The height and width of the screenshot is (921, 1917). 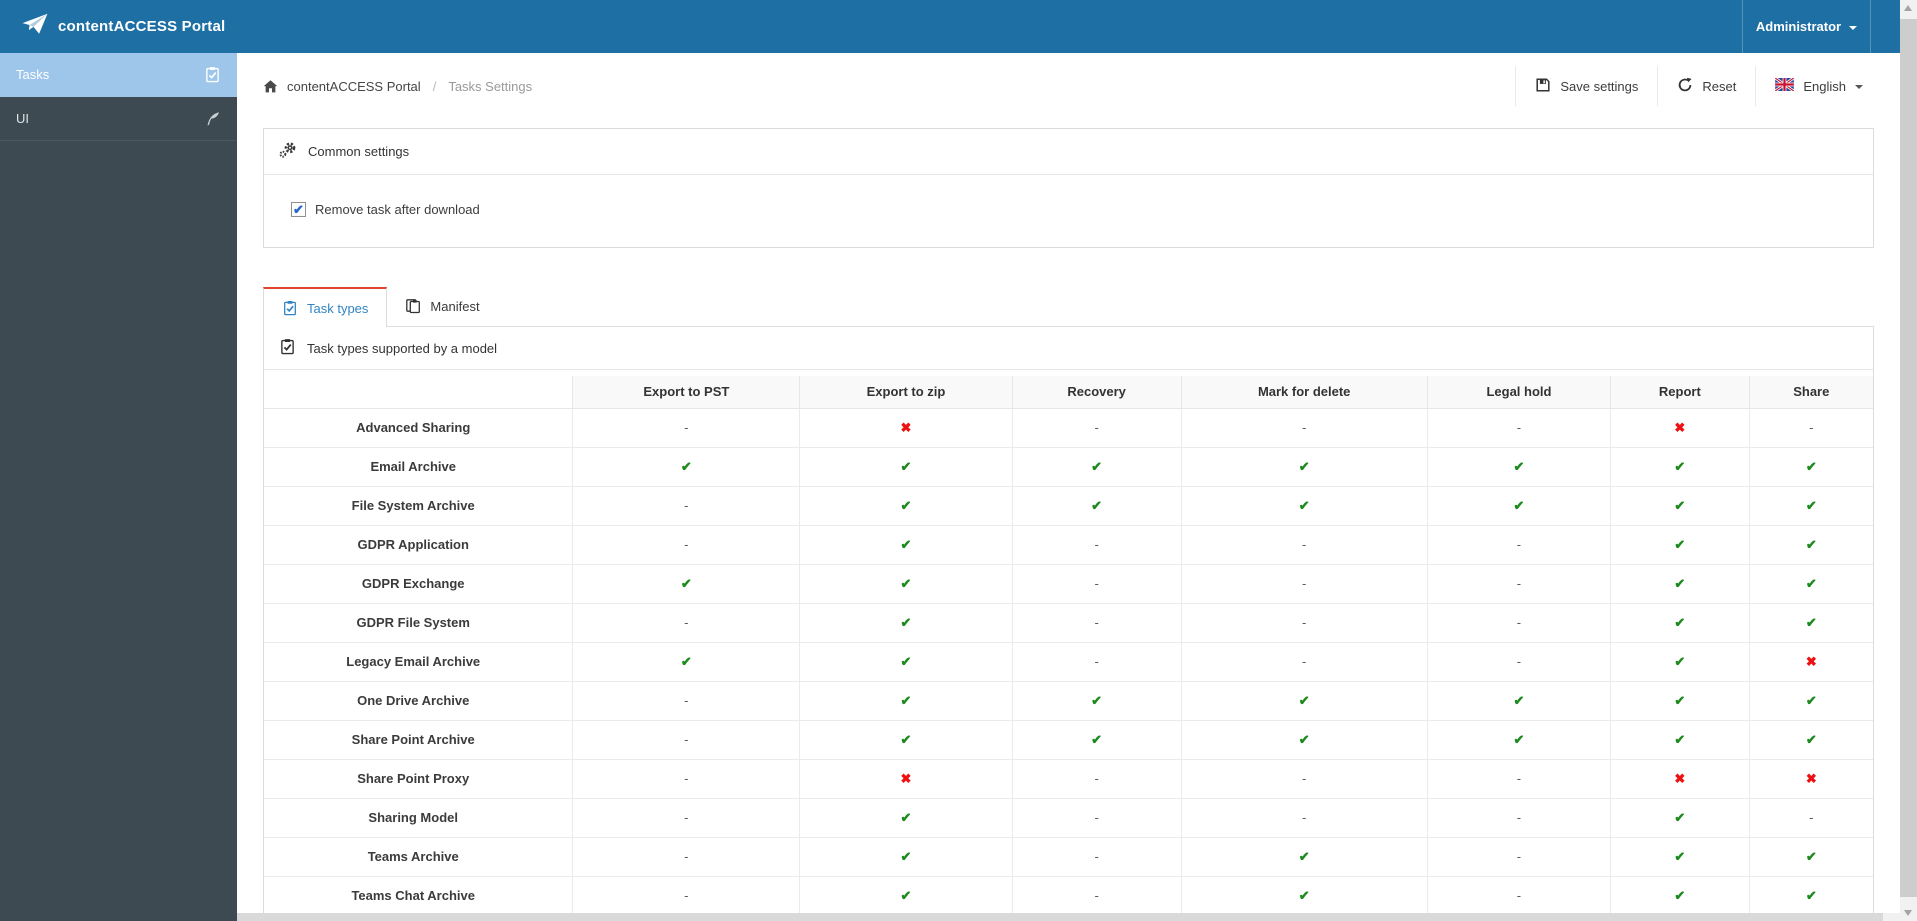 What do you see at coordinates (118, 75) in the screenshot?
I see `sidebar-item-tasks: Tasks` at bounding box center [118, 75].